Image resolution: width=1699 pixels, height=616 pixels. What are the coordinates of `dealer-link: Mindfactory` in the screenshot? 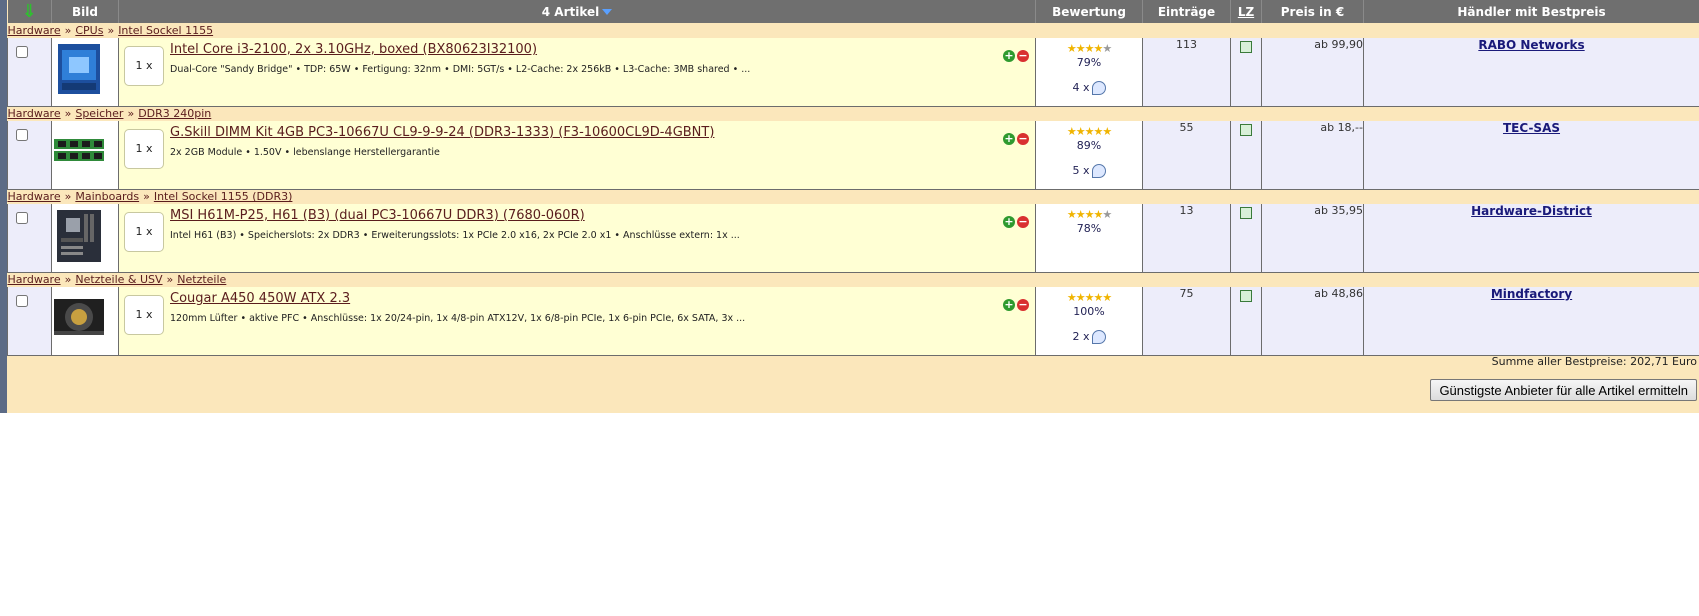 It's located at (1531, 294).